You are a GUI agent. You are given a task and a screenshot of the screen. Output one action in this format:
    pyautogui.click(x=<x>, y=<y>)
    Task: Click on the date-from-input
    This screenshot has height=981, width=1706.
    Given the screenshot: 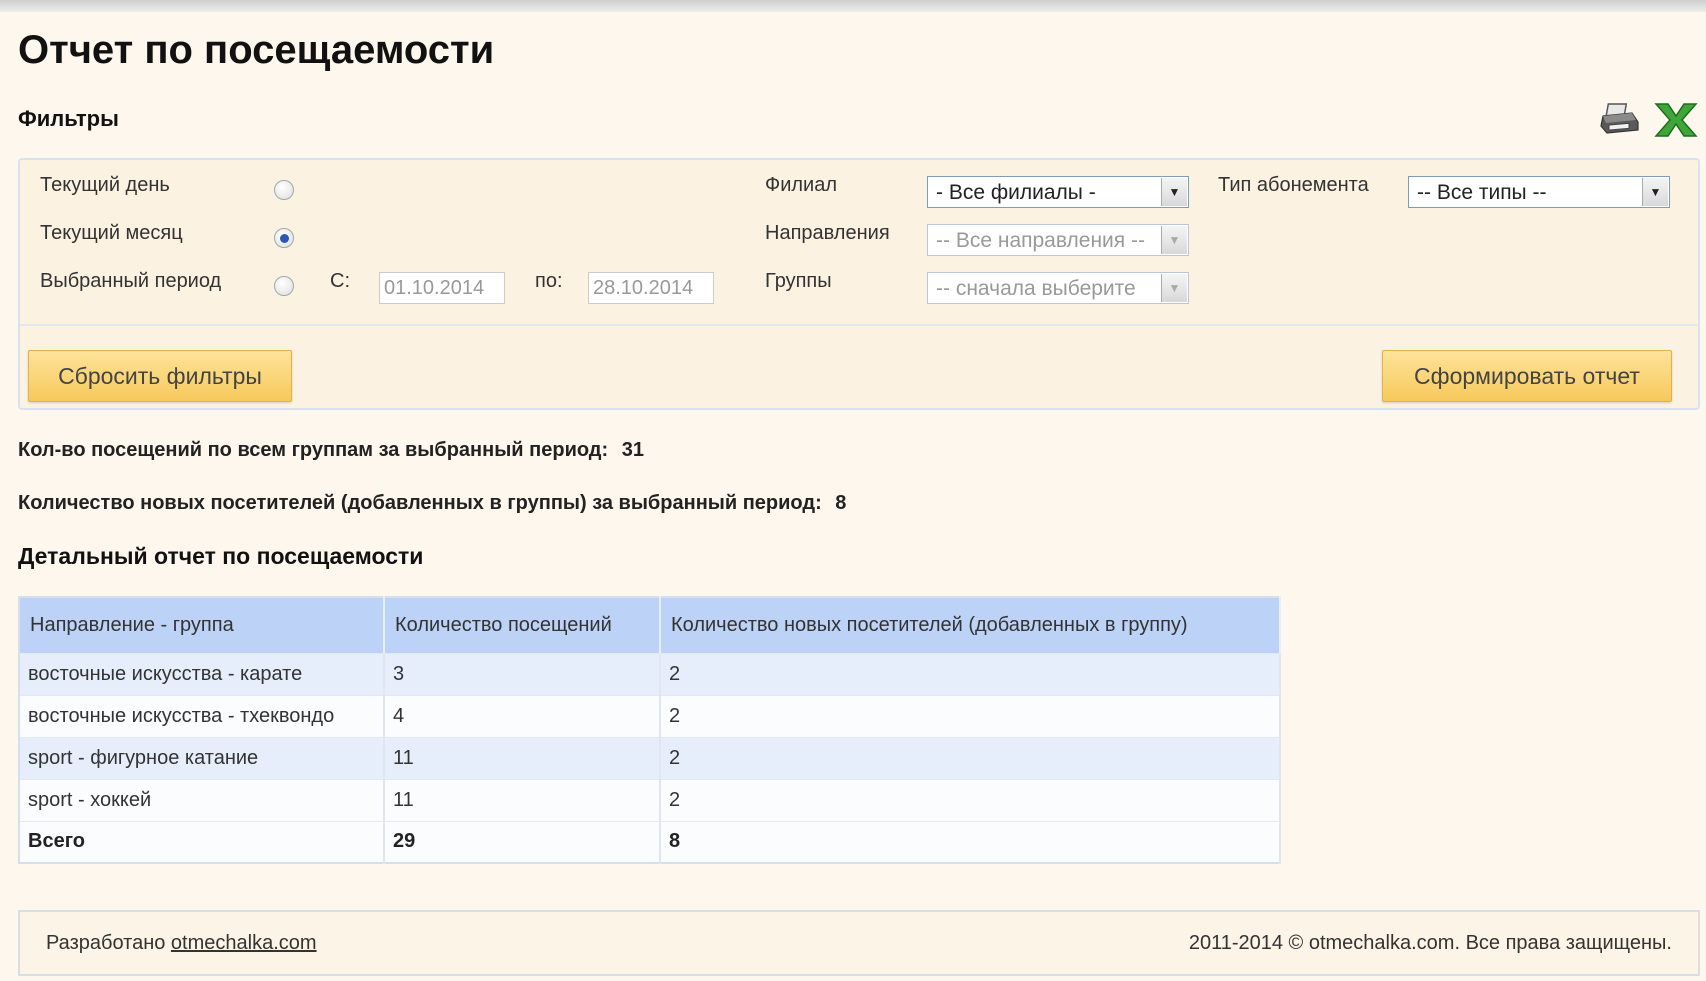 What is the action you would take?
    pyautogui.click(x=442, y=288)
    